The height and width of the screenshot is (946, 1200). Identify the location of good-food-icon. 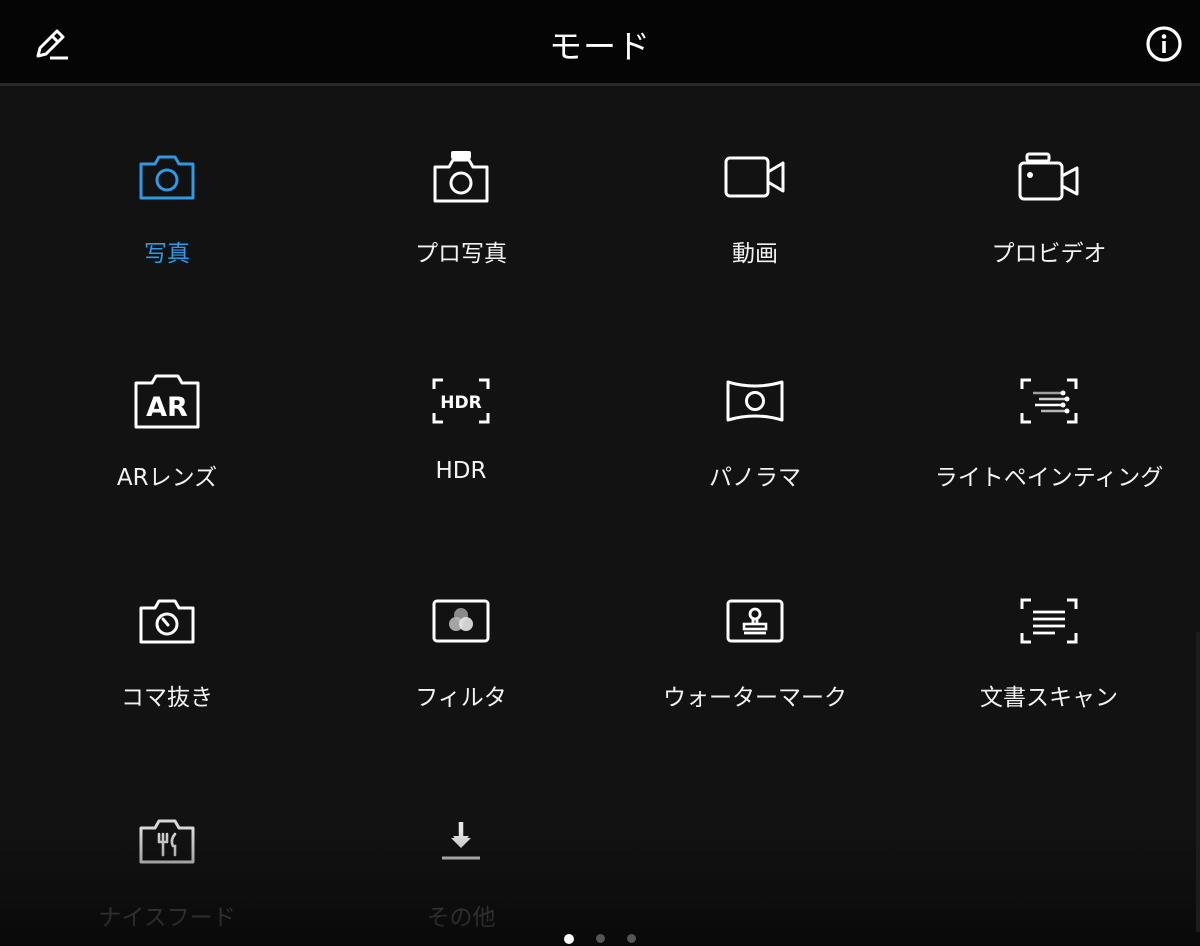
(167, 841).